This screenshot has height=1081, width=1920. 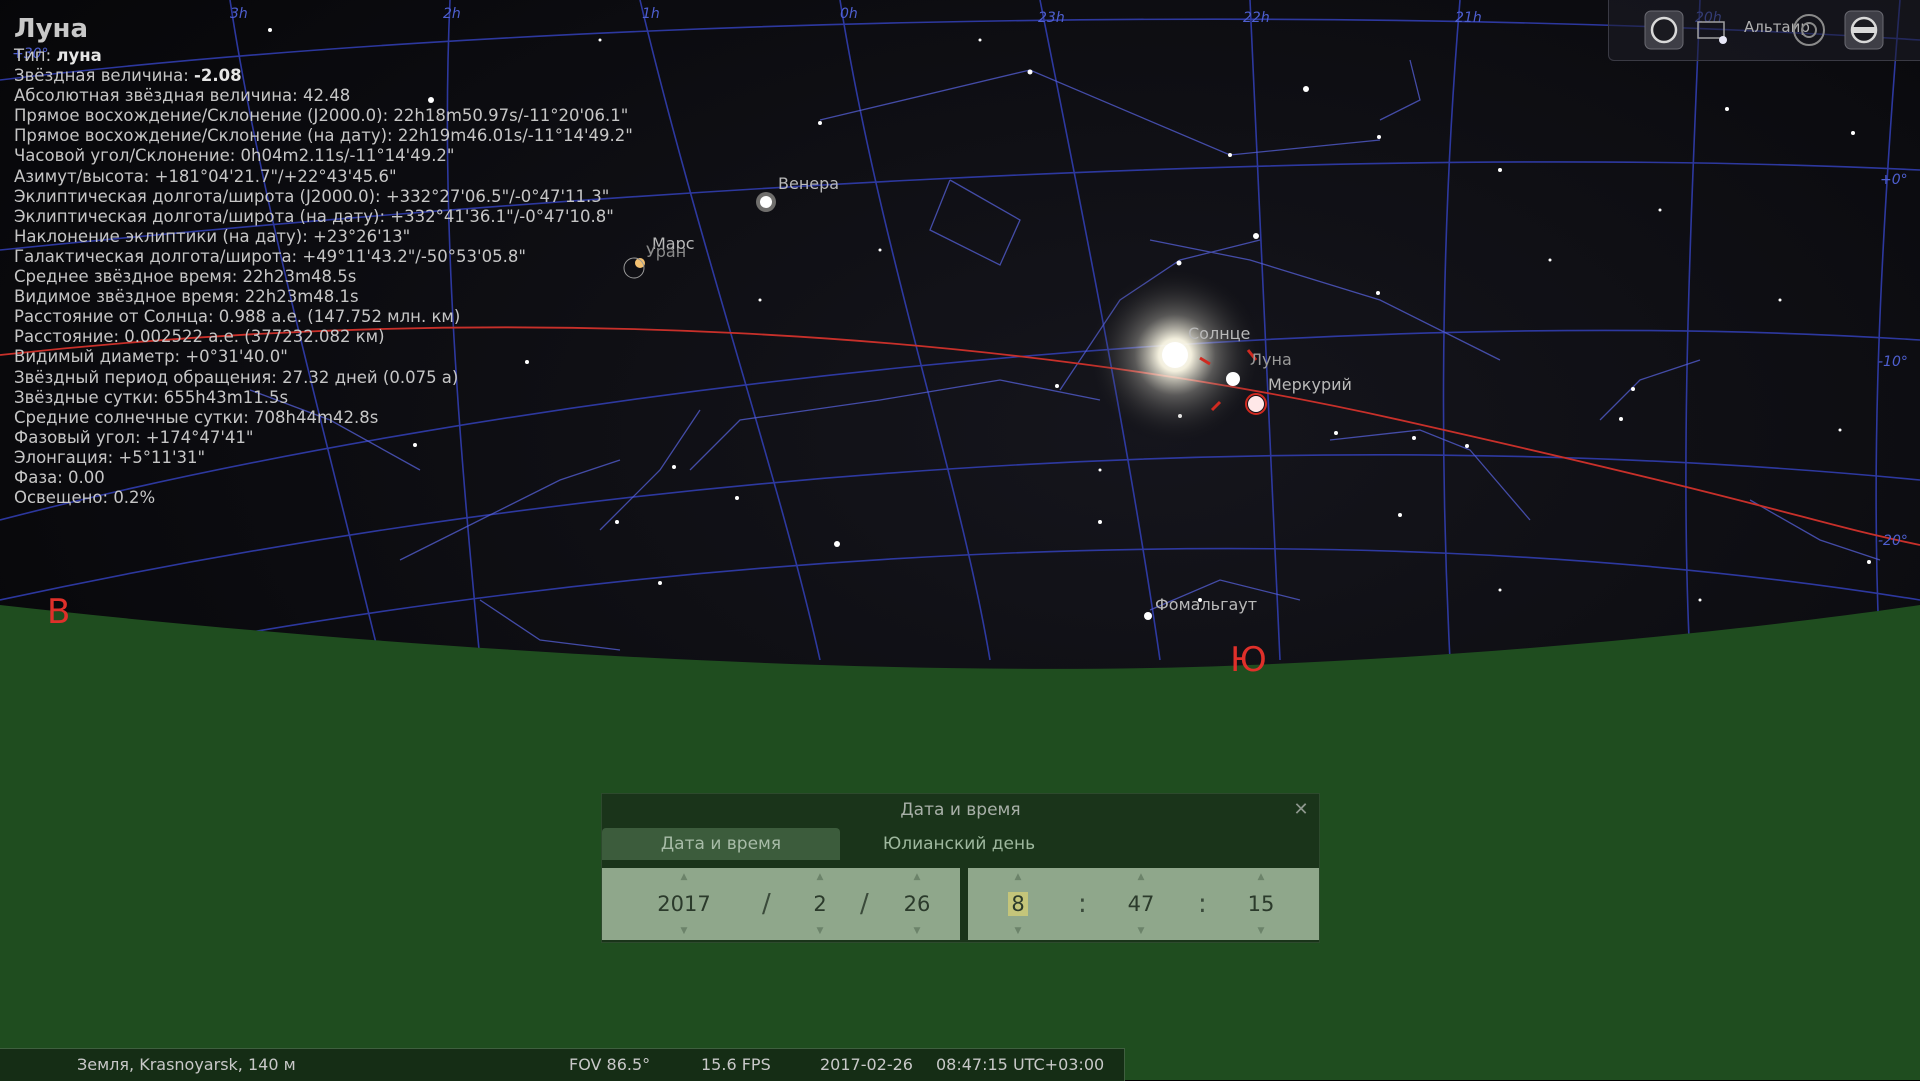 I want to click on info-line: Звёздные сутки: 655h43m11.5s, so click(x=151, y=397).